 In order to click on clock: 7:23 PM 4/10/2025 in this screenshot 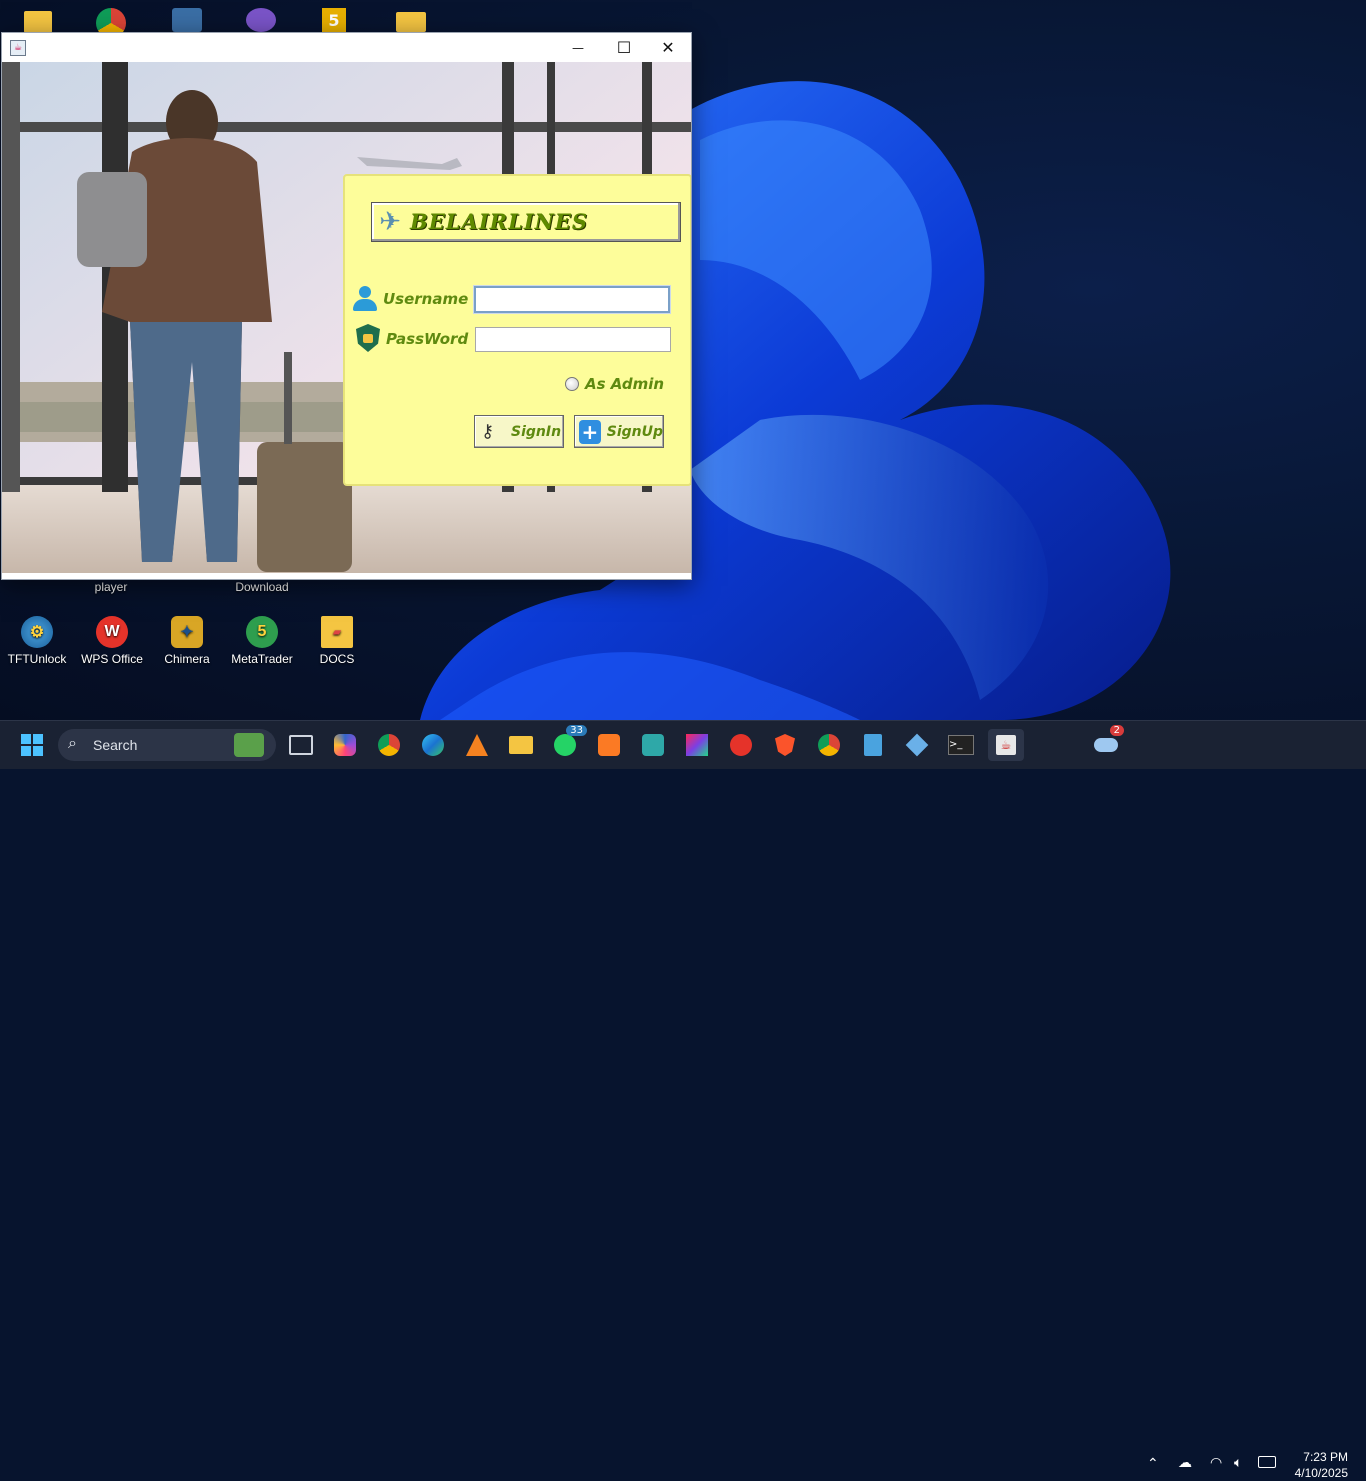, I will do `click(1316, 1465)`.